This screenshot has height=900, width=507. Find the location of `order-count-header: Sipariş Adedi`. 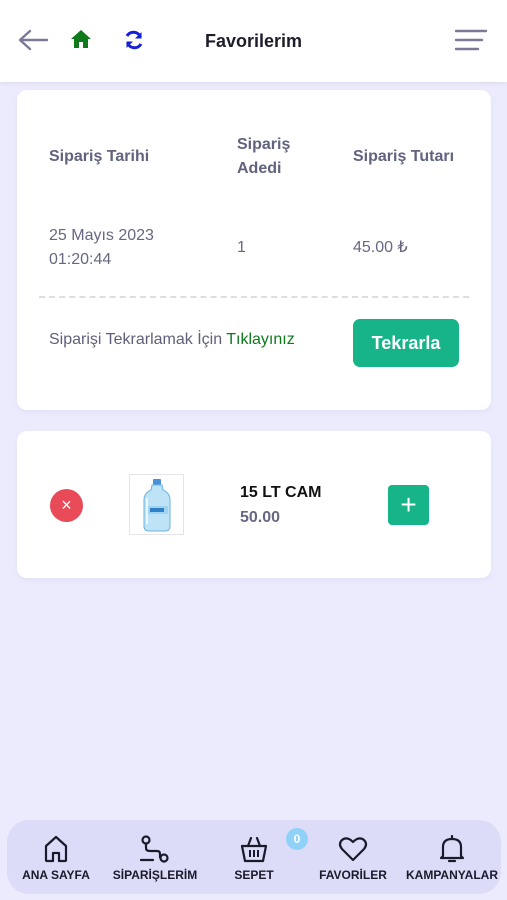

order-count-header: Sipariş Adedi is located at coordinates (263, 157).